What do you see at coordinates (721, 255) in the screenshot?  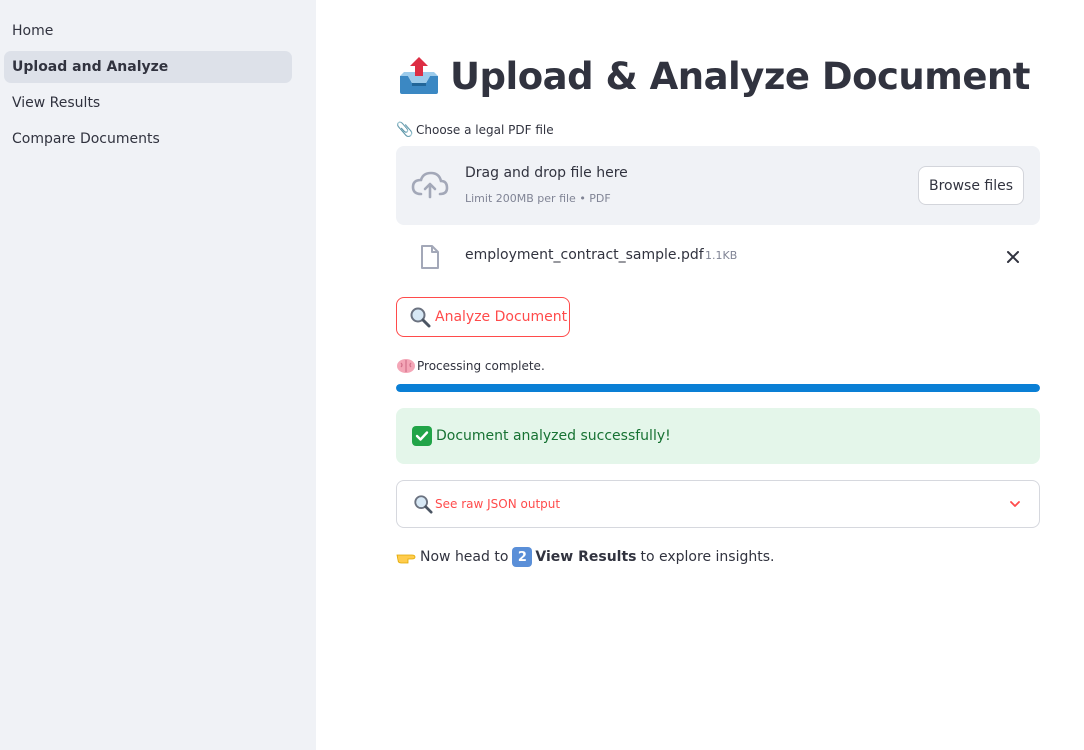 I see `file-size: 1.1KB` at bounding box center [721, 255].